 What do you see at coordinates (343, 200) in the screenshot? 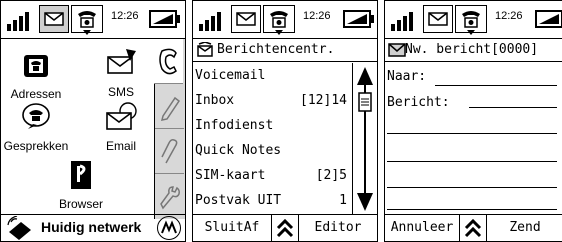
I see `folder-count: 1` at bounding box center [343, 200].